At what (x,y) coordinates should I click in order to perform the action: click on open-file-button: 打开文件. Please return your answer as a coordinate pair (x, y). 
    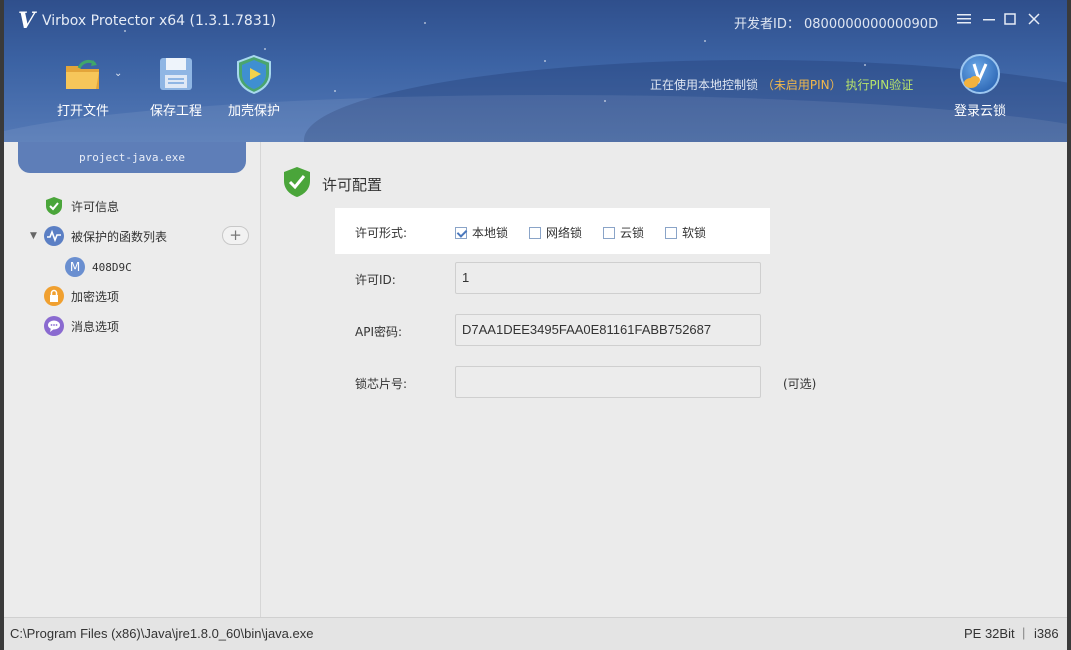
    Looking at the image, I should click on (83, 88).